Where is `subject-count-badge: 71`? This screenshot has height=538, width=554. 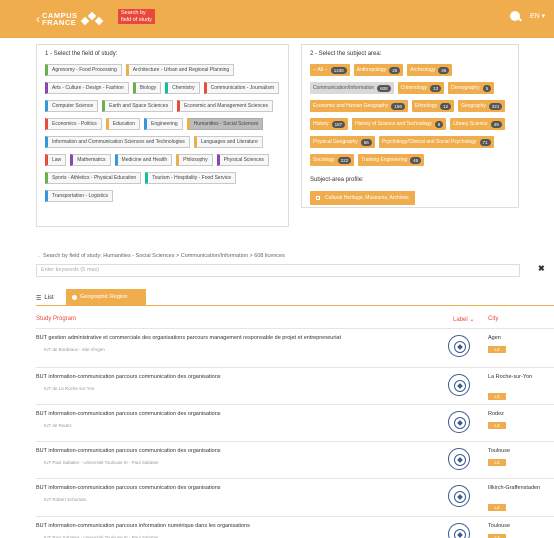
subject-count-badge: 71 is located at coordinates (485, 142).